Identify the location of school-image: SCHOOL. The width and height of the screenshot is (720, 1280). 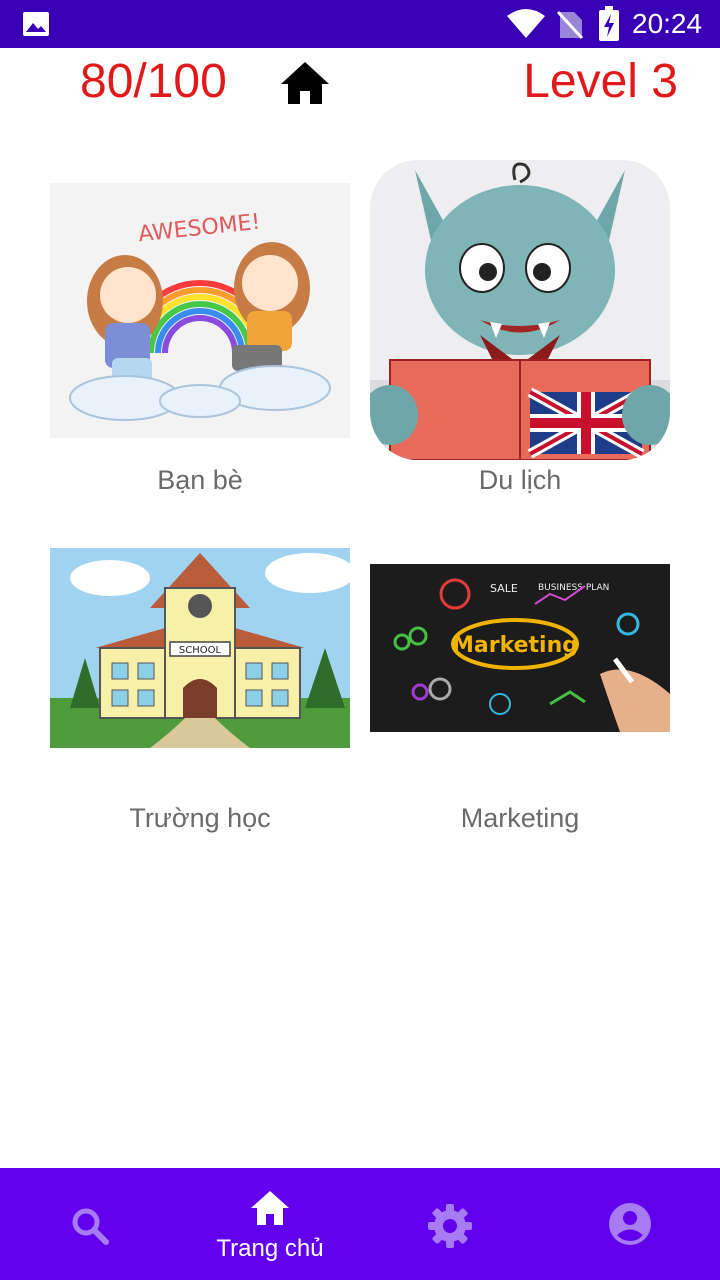
(200, 648).